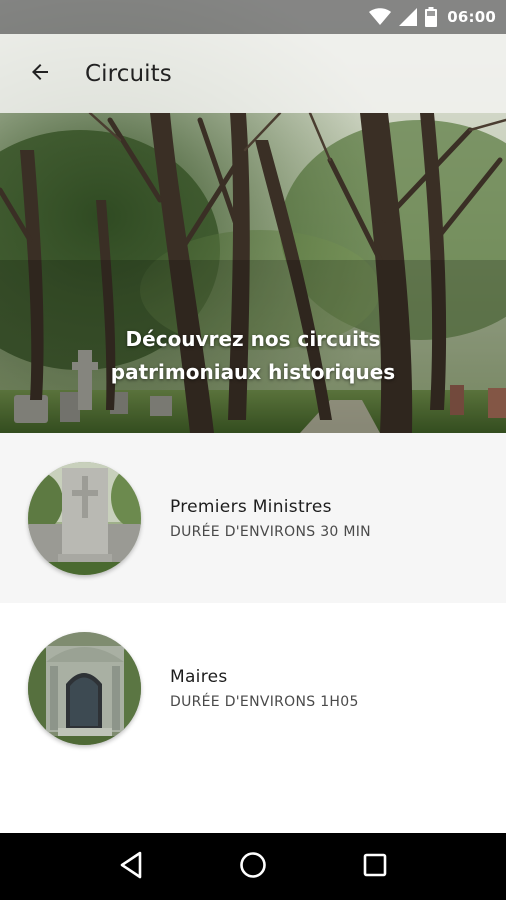 This screenshot has height=900, width=506. I want to click on arrow-back-icon, so click(40, 74).